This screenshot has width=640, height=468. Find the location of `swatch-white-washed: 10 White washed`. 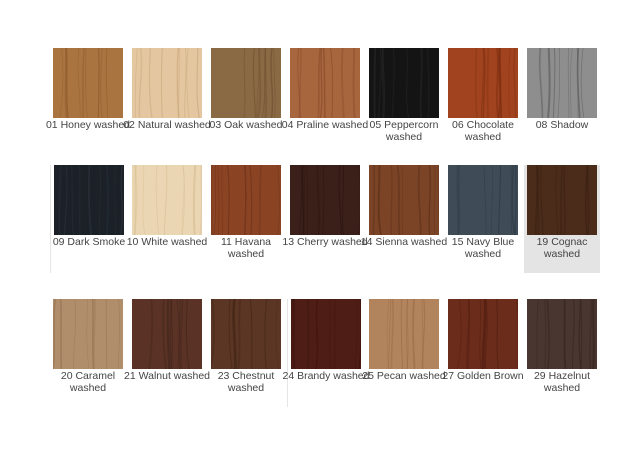

swatch-white-washed: 10 White washed is located at coordinates (167, 219).